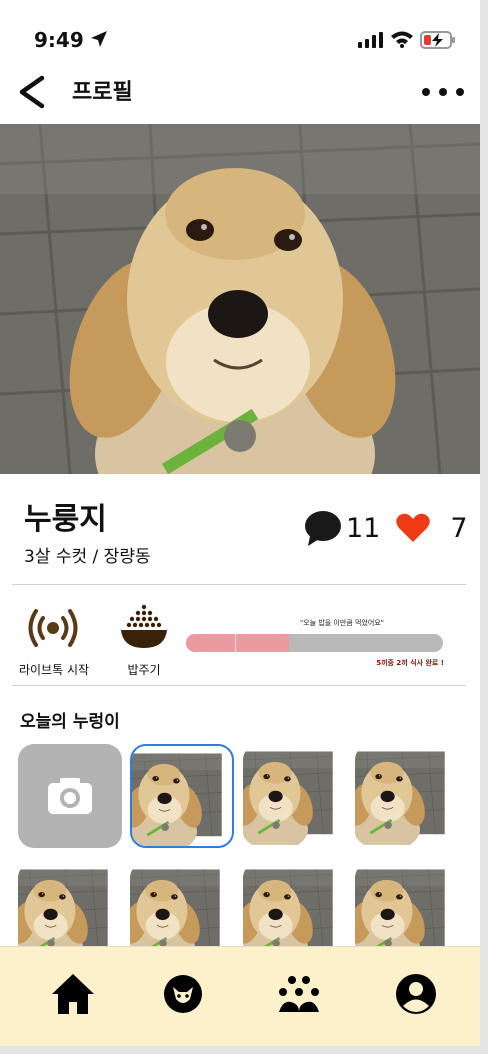  What do you see at coordinates (363, 528) in the screenshot?
I see `comment-count: 11` at bounding box center [363, 528].